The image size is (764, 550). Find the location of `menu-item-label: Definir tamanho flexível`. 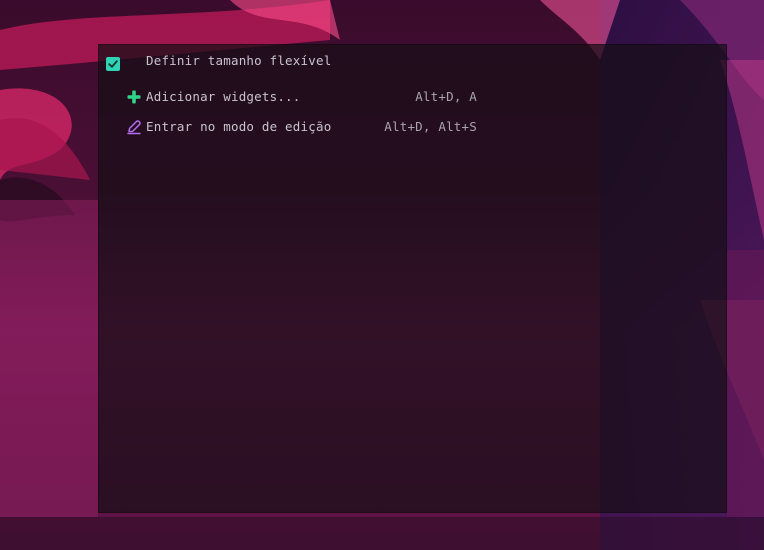

menu-item-label: Definir tamanho flexível is located at coordinates (239, 60).